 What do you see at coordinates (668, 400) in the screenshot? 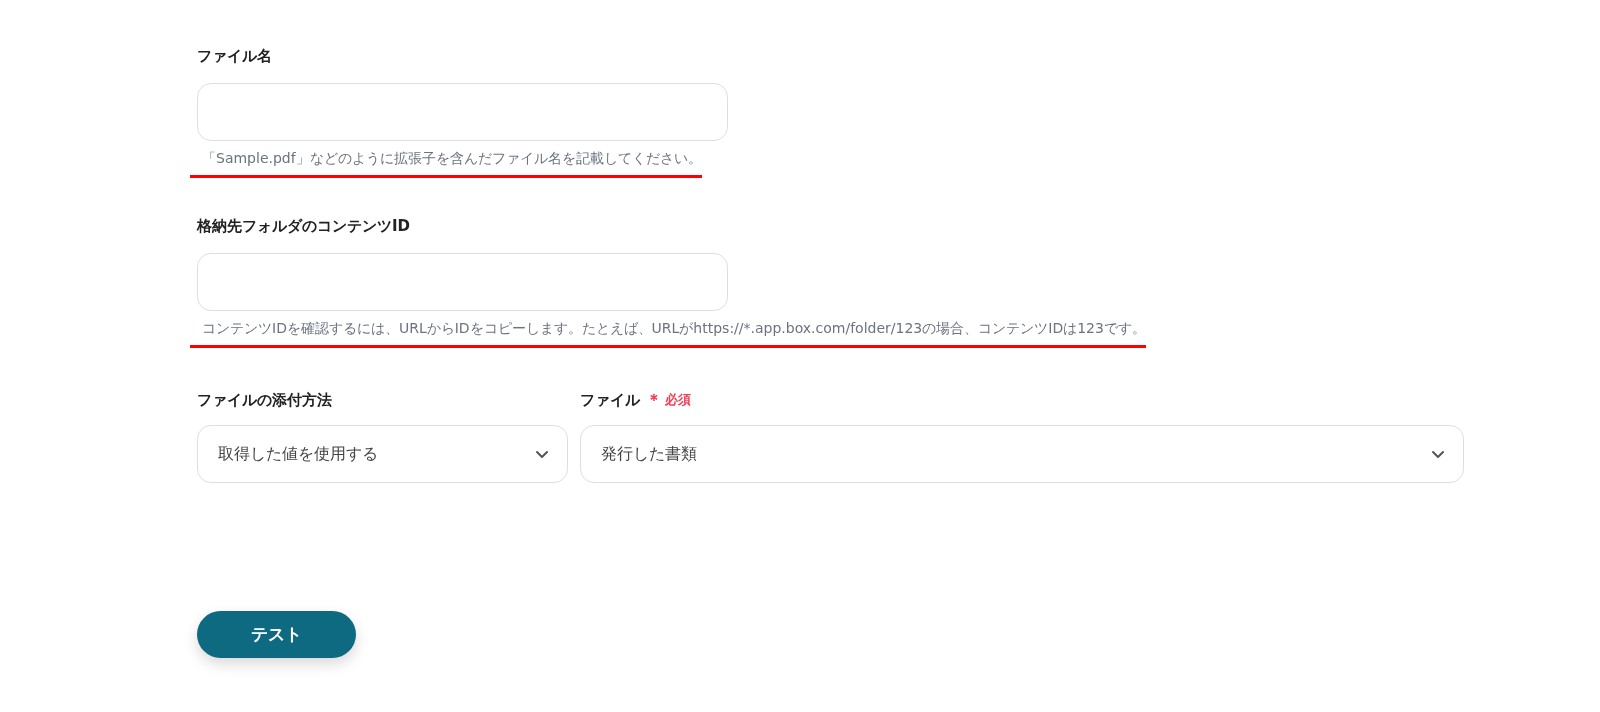
I see `required-tag: ＊ 必須` at bounding box center [668, 400].